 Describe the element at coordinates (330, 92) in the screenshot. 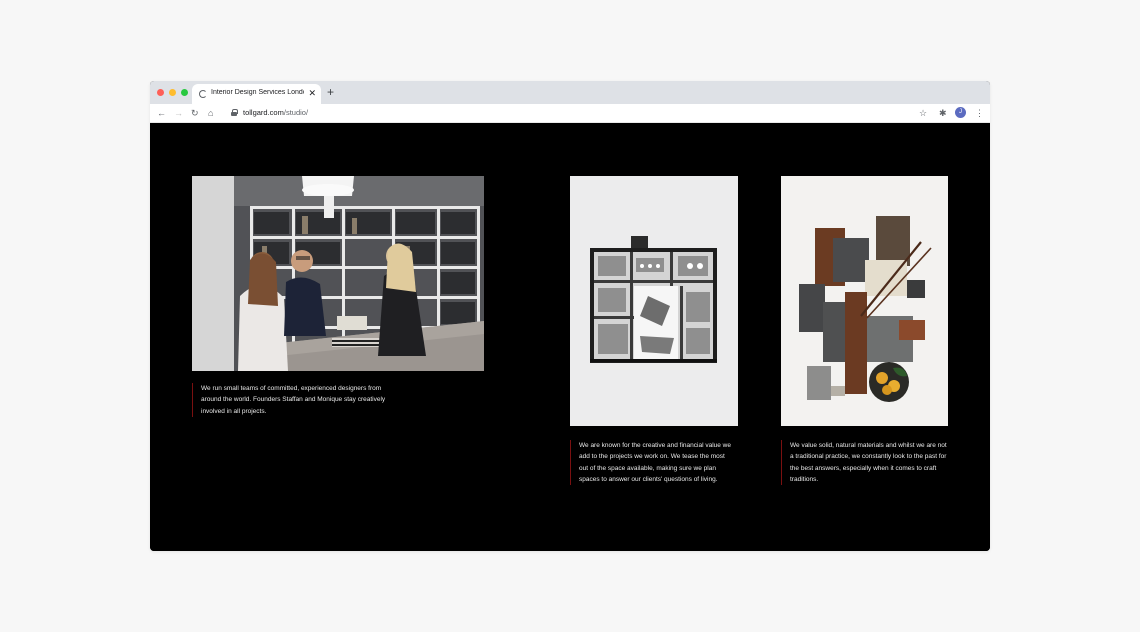

I see `new-tab-icon: +` at that location.